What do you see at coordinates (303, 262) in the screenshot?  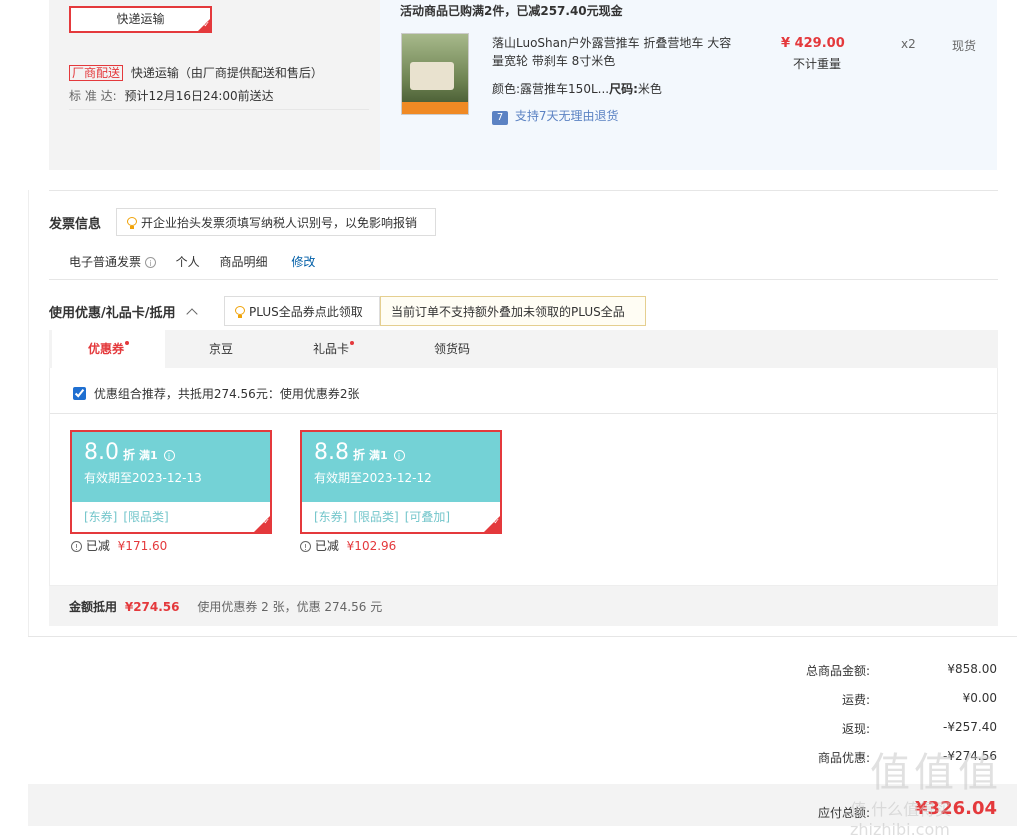 I see `invoice-edit-link: 修改` at bounding box center [303, 262].